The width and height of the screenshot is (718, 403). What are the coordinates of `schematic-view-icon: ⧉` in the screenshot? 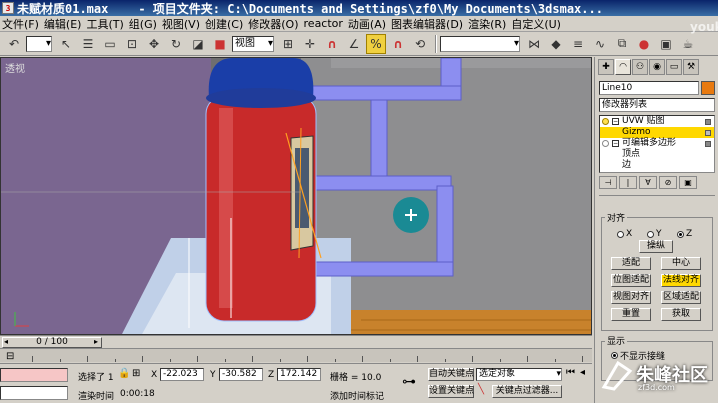 It's located at (622, 44).